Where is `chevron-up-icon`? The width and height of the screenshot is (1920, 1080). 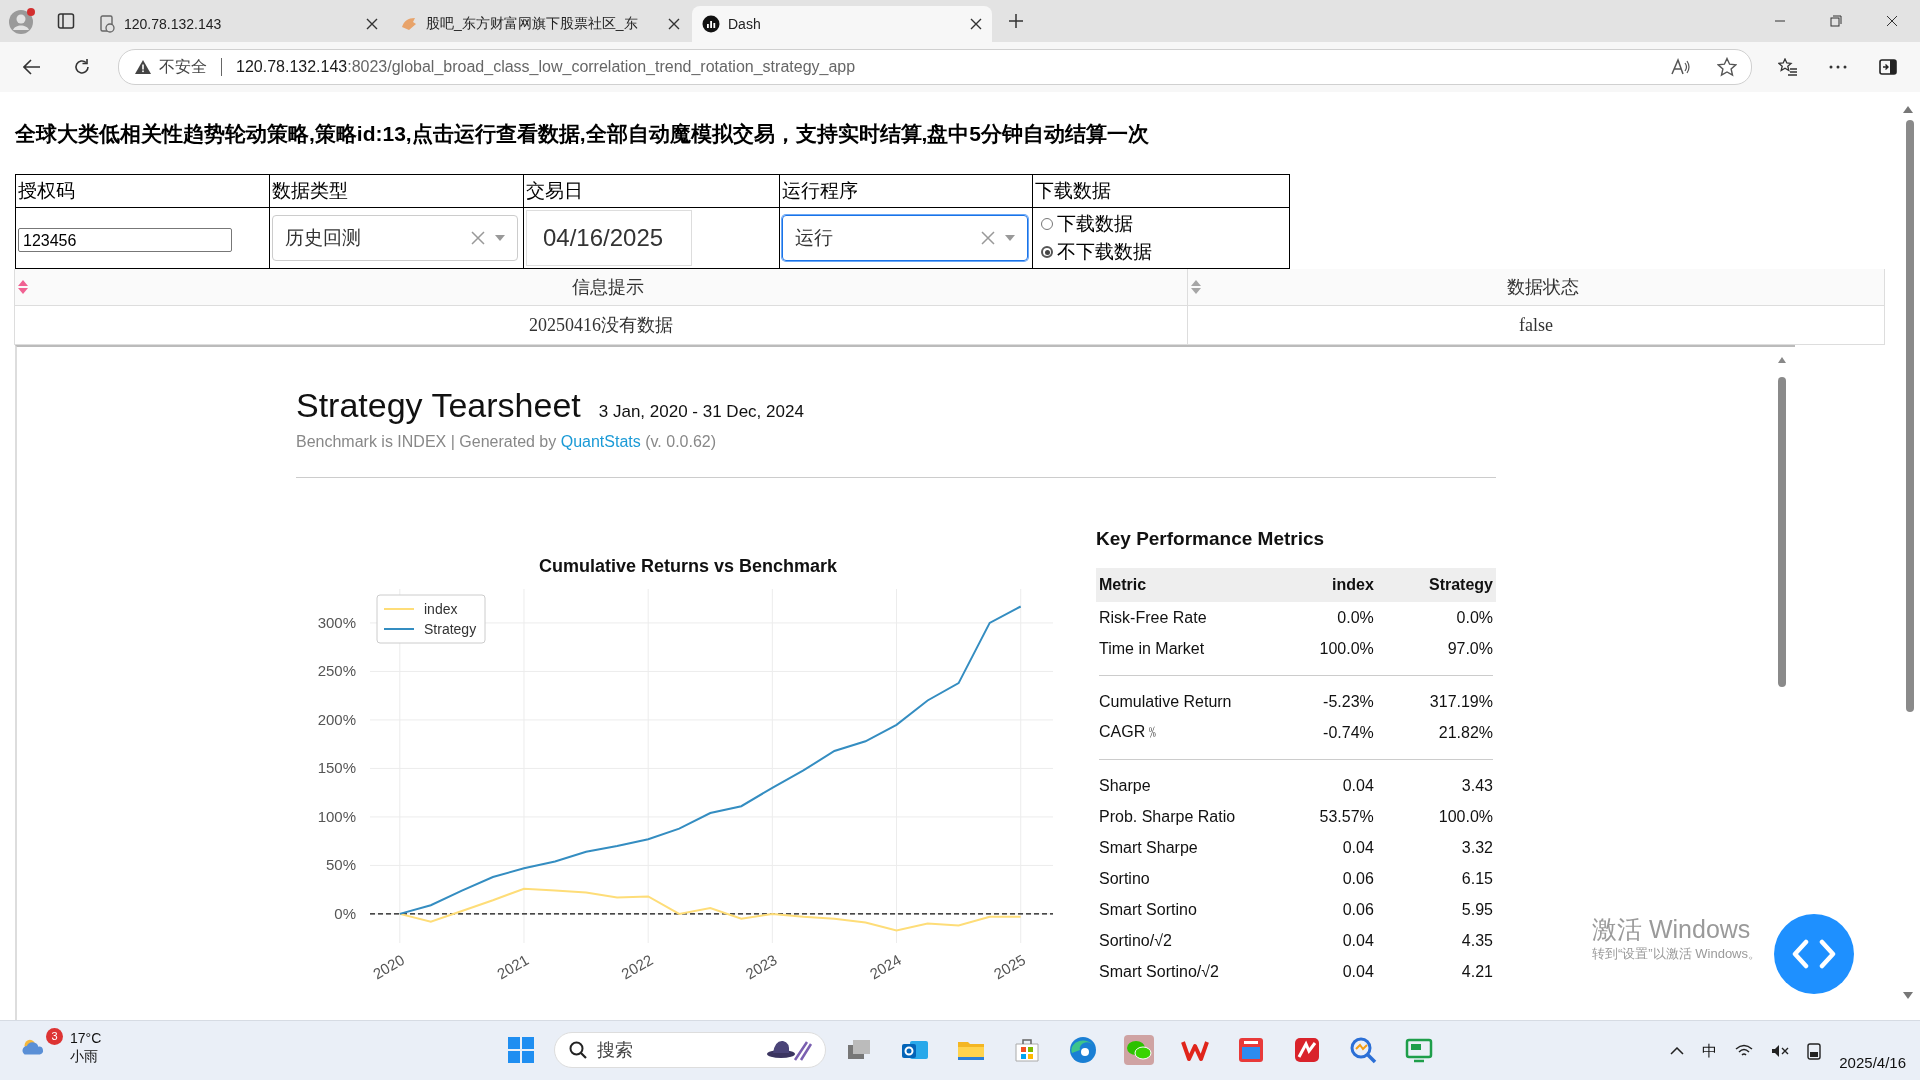
chevron-up-icon is located at coordinates (1677, 1051).